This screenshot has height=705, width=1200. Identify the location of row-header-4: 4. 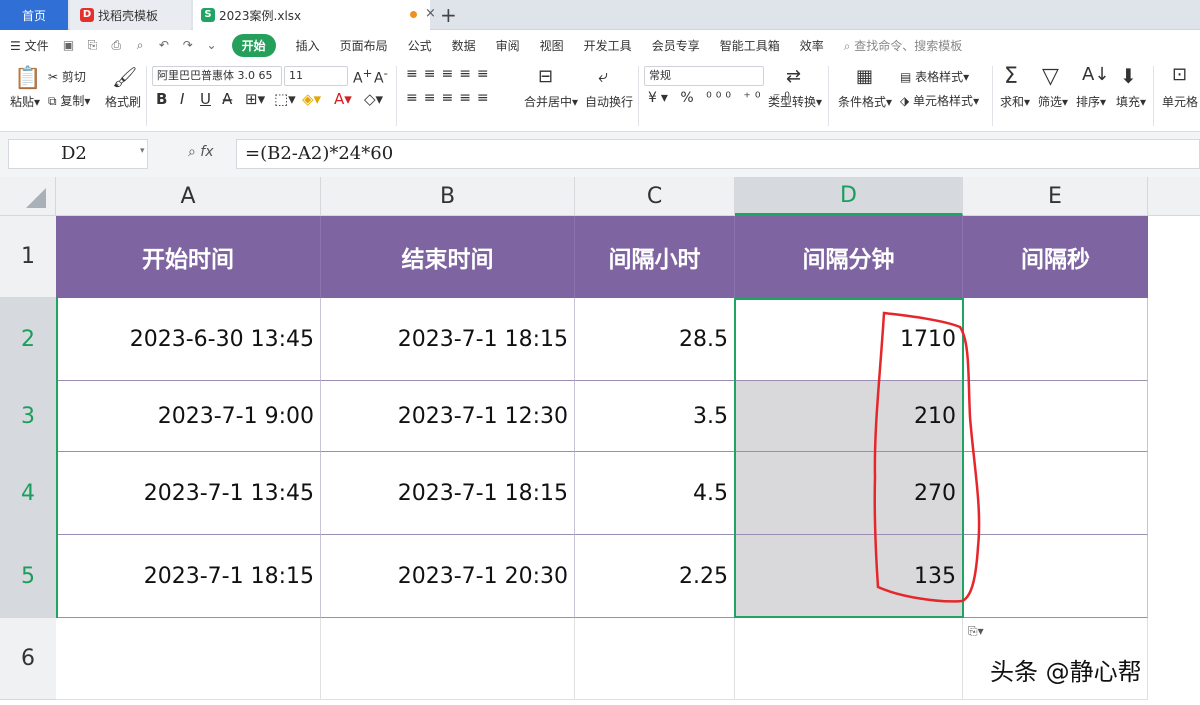
(28, 493).